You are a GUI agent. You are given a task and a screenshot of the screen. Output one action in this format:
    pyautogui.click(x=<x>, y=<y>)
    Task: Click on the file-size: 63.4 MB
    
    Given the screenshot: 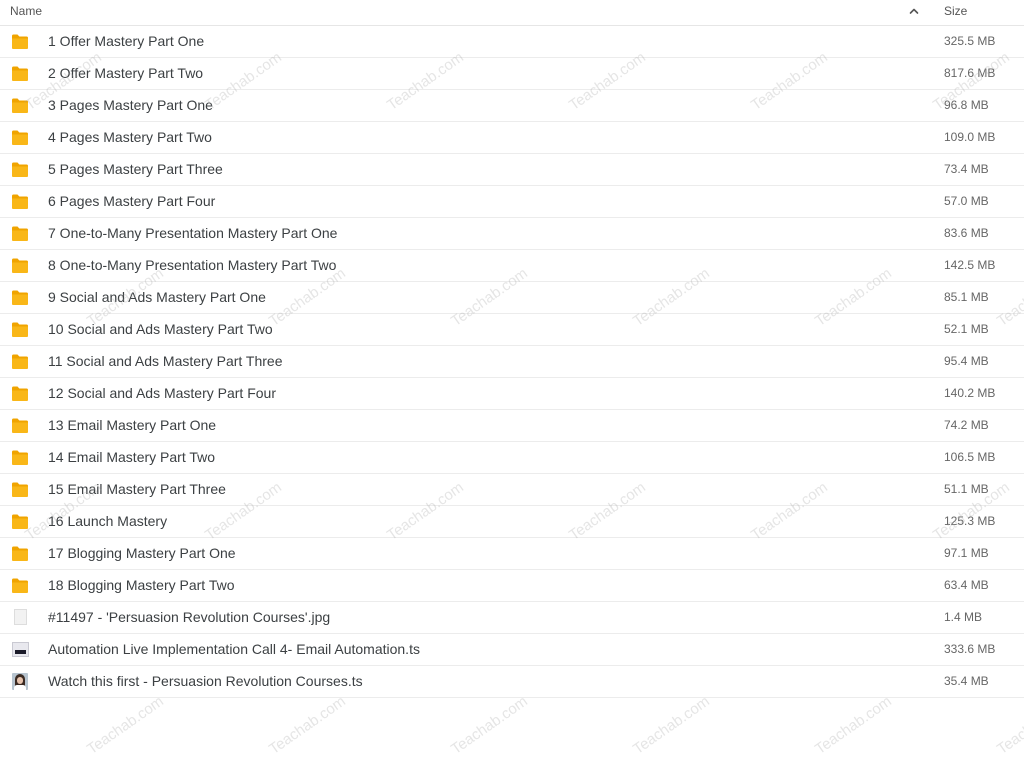 What is the action you would take?
    pyautogui.click(x=966, y=585)
    